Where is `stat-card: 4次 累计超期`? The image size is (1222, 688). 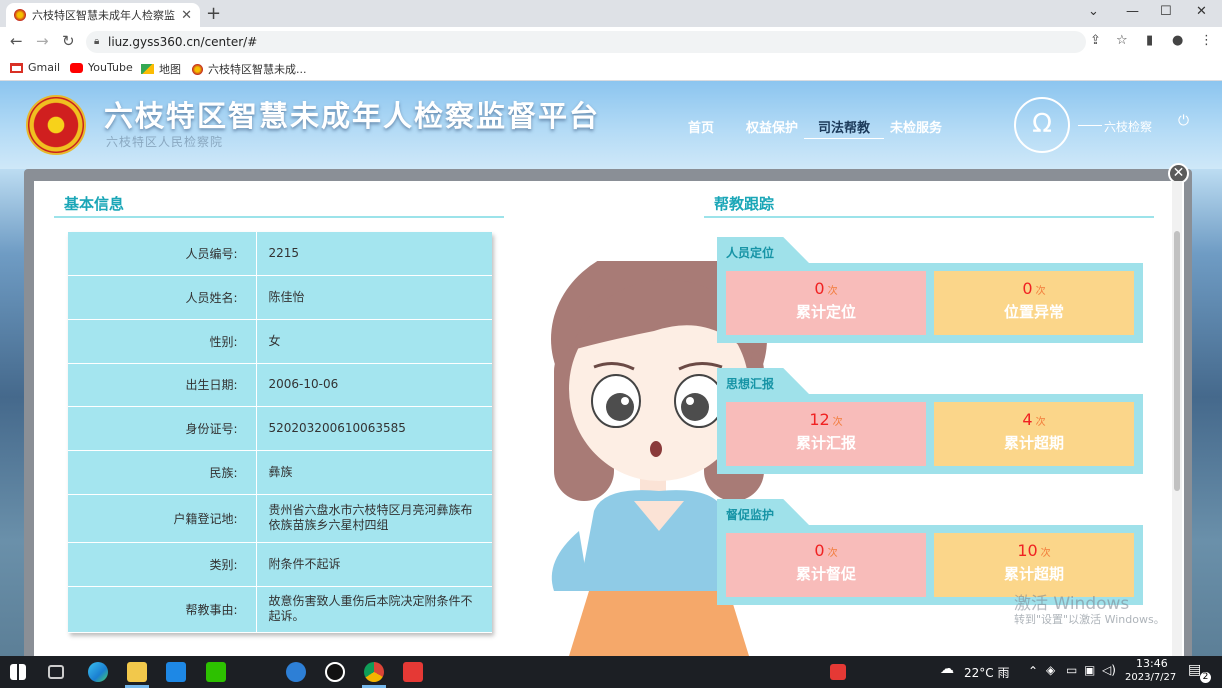 stat-card: 4次 累计超期 is located at coordinates (1034, 434).